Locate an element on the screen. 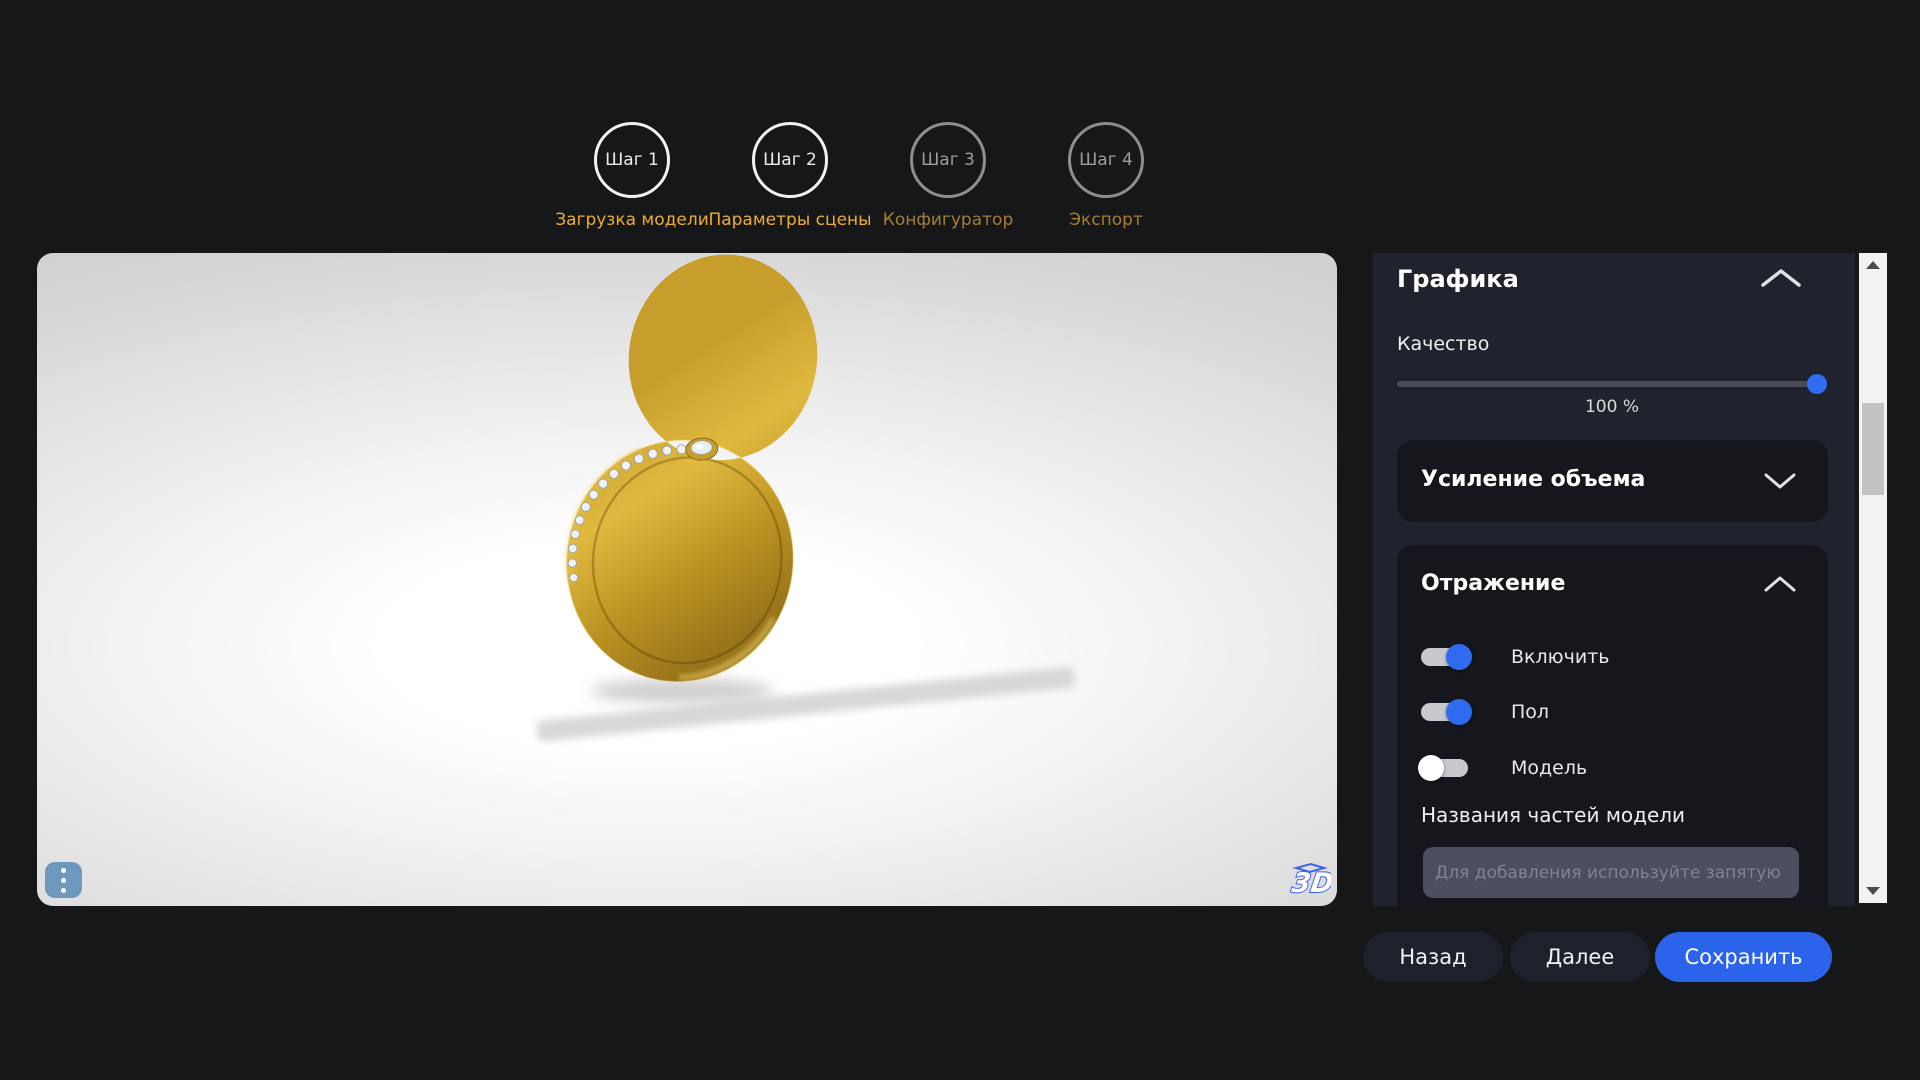 The width and height of the screenshot is (1920, 1080). step-4: Шаг 4 Экспорт is located at coordinates (1106, 176).